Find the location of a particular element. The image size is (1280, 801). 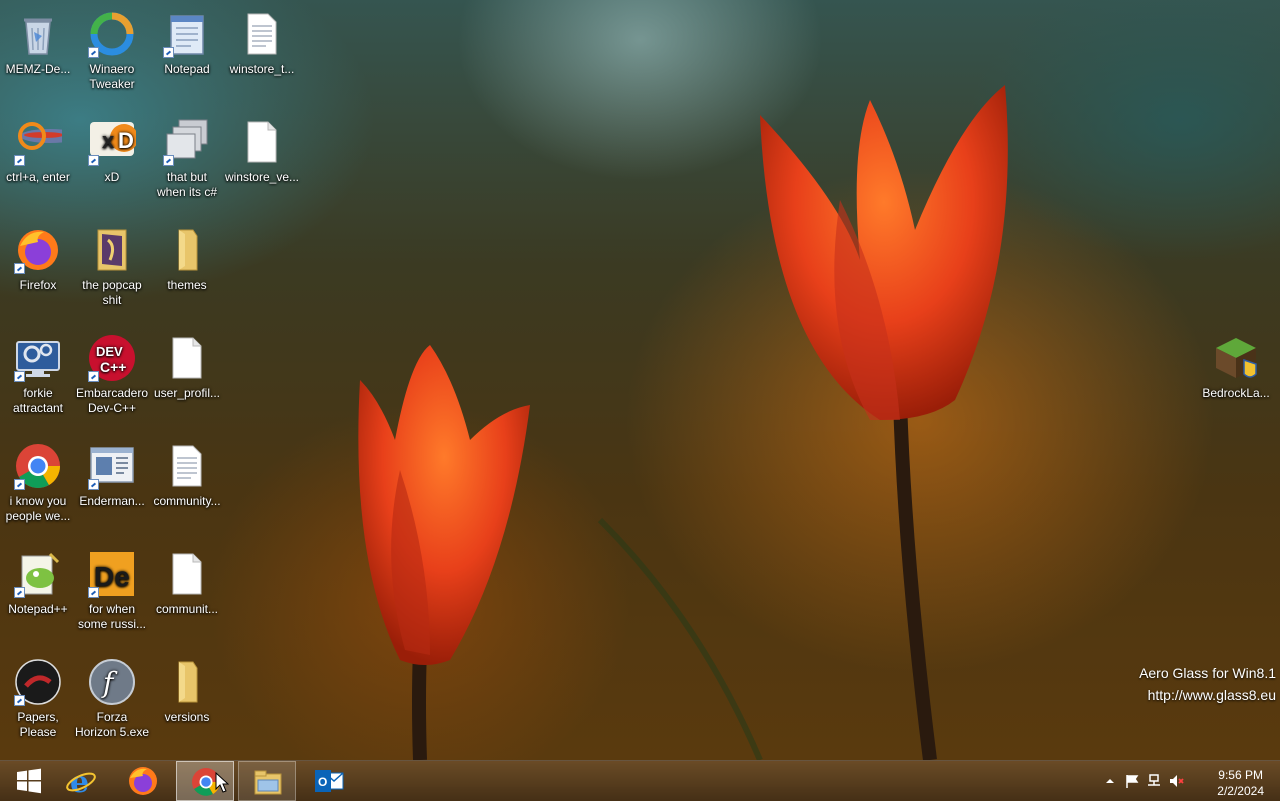

devcpp-icon: DEV C++ is located at coordinates (112, 358).